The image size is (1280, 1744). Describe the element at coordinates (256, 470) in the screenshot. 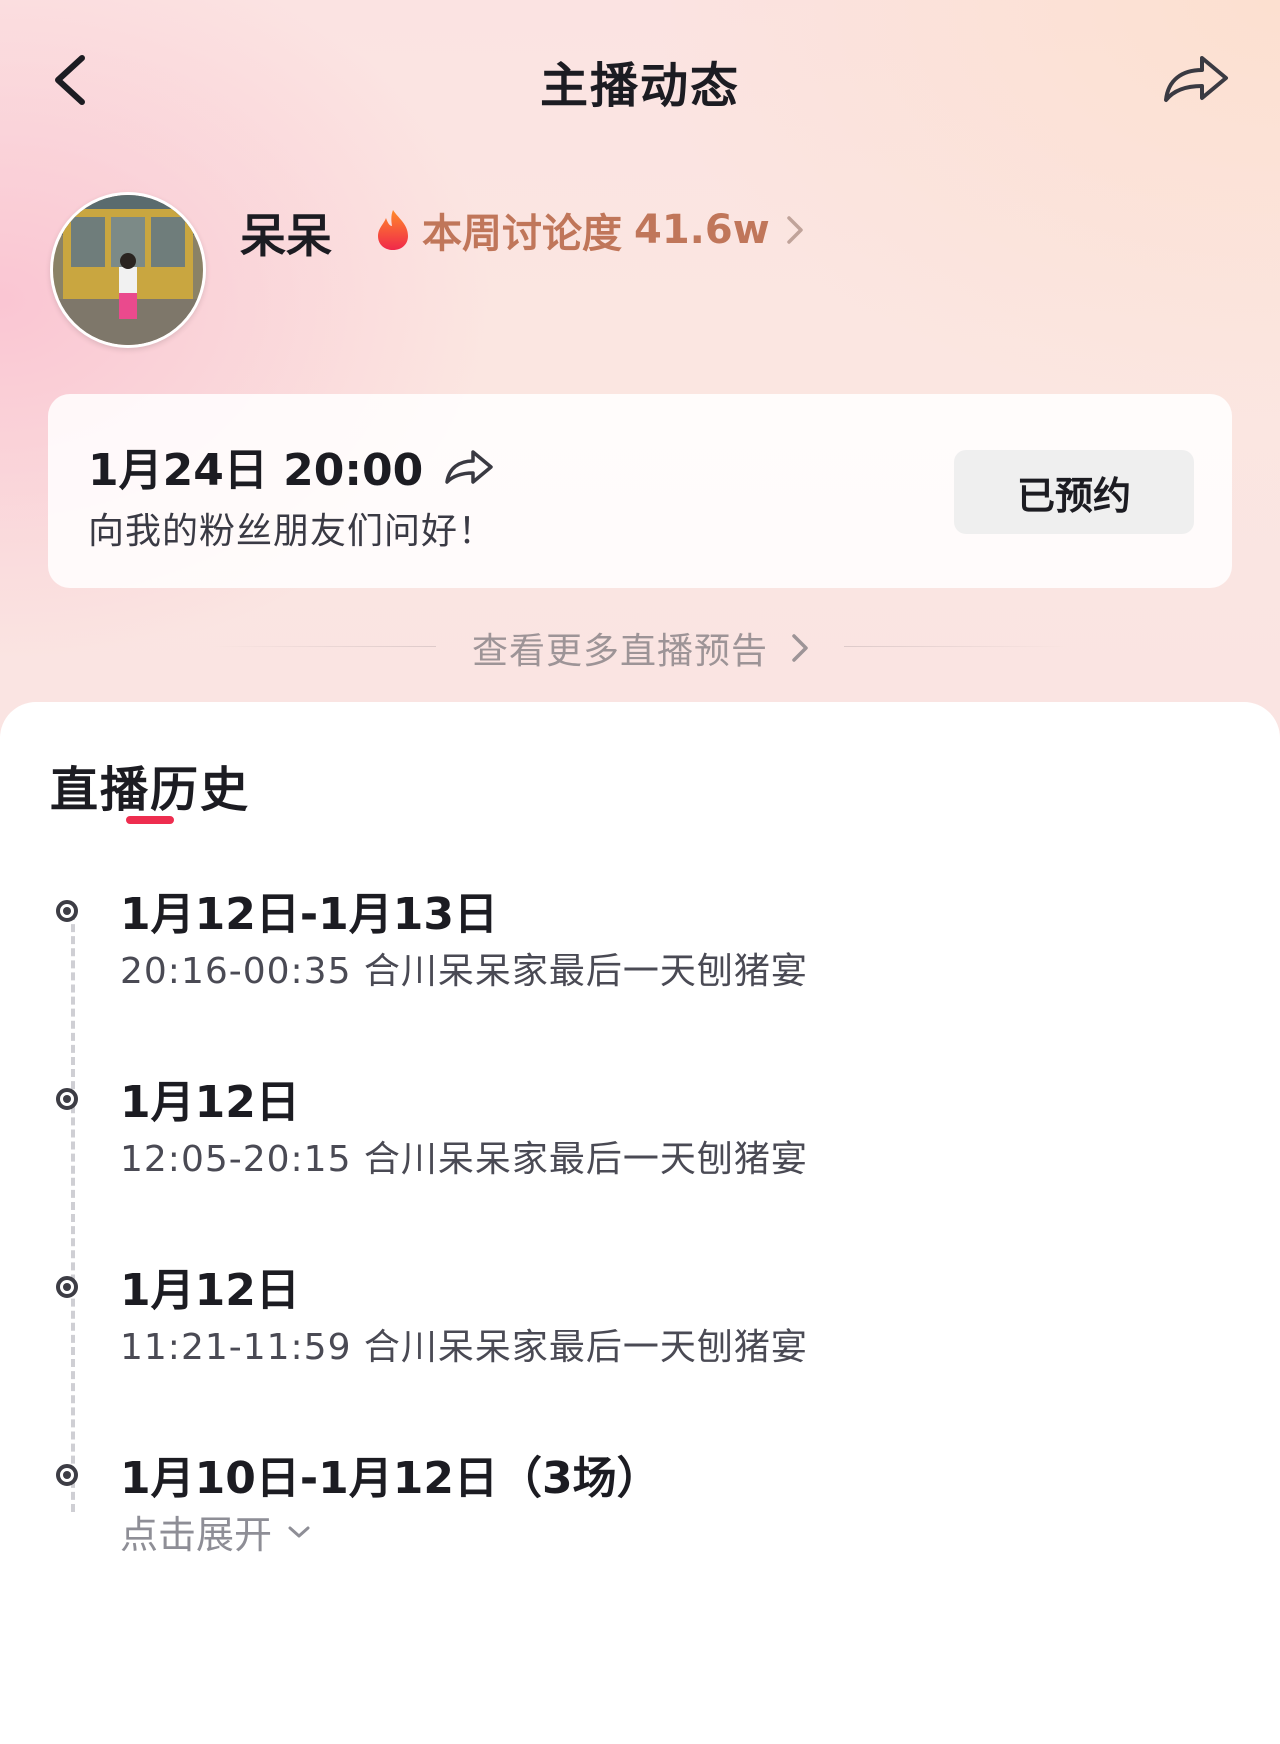

I see `preview-time: 1月24日 20:00` at that location.